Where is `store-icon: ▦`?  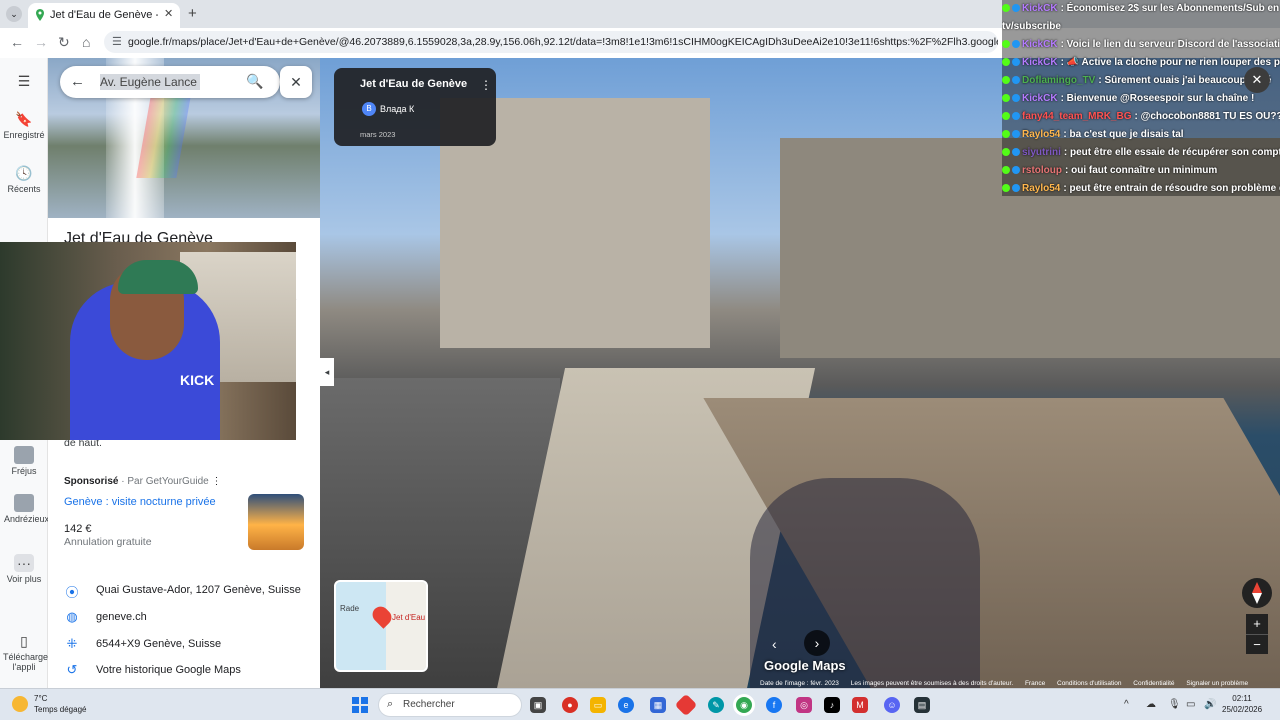 store-icon: ▦ is located at coordinates (658, 705).